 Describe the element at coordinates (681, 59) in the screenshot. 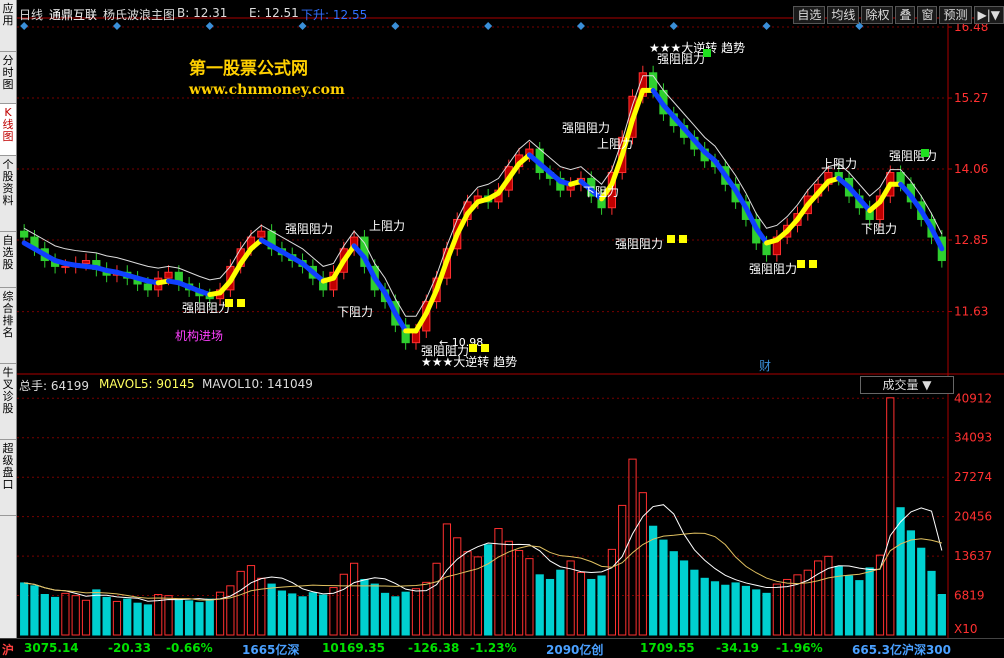

I see `annotation-strong-resist-6: 强阻阻力` at that location.